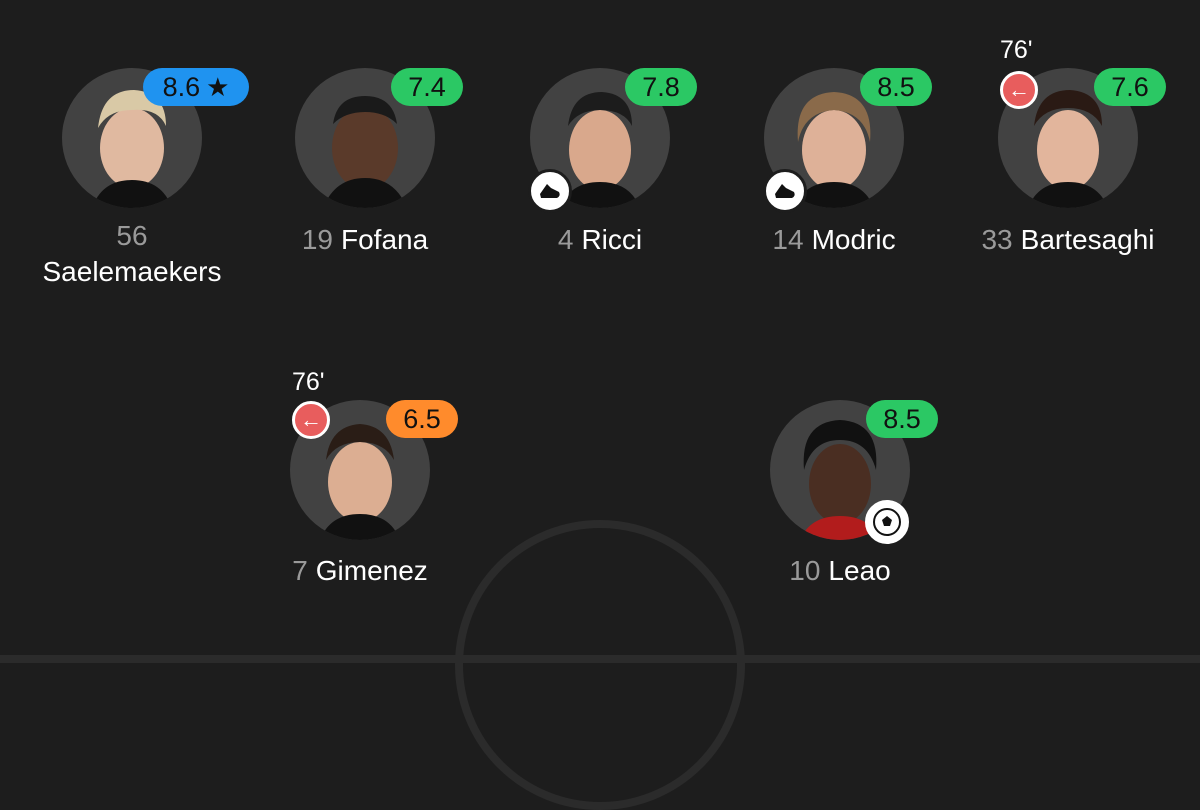  I want to click on player-label: 7 Gimenez, so click(360, 571).